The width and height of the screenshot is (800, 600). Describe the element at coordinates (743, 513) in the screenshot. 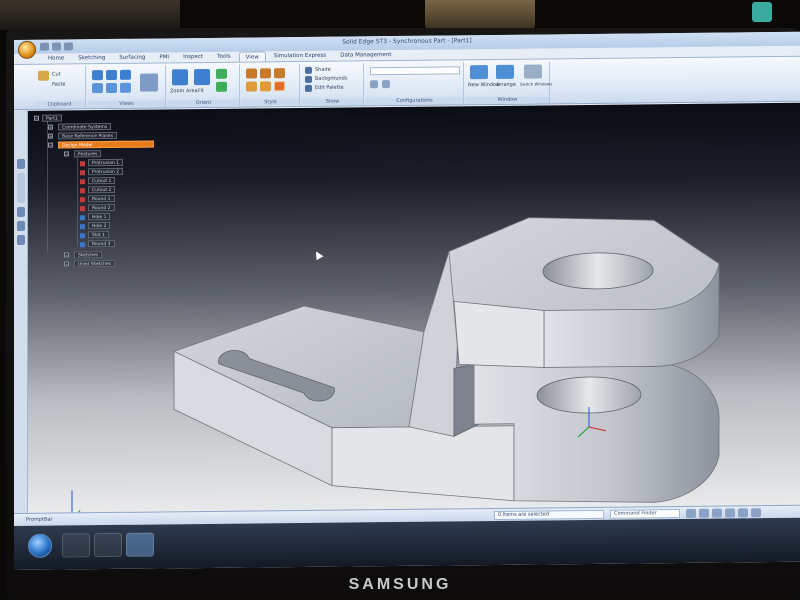

I see `view-orient-icon` at that location.